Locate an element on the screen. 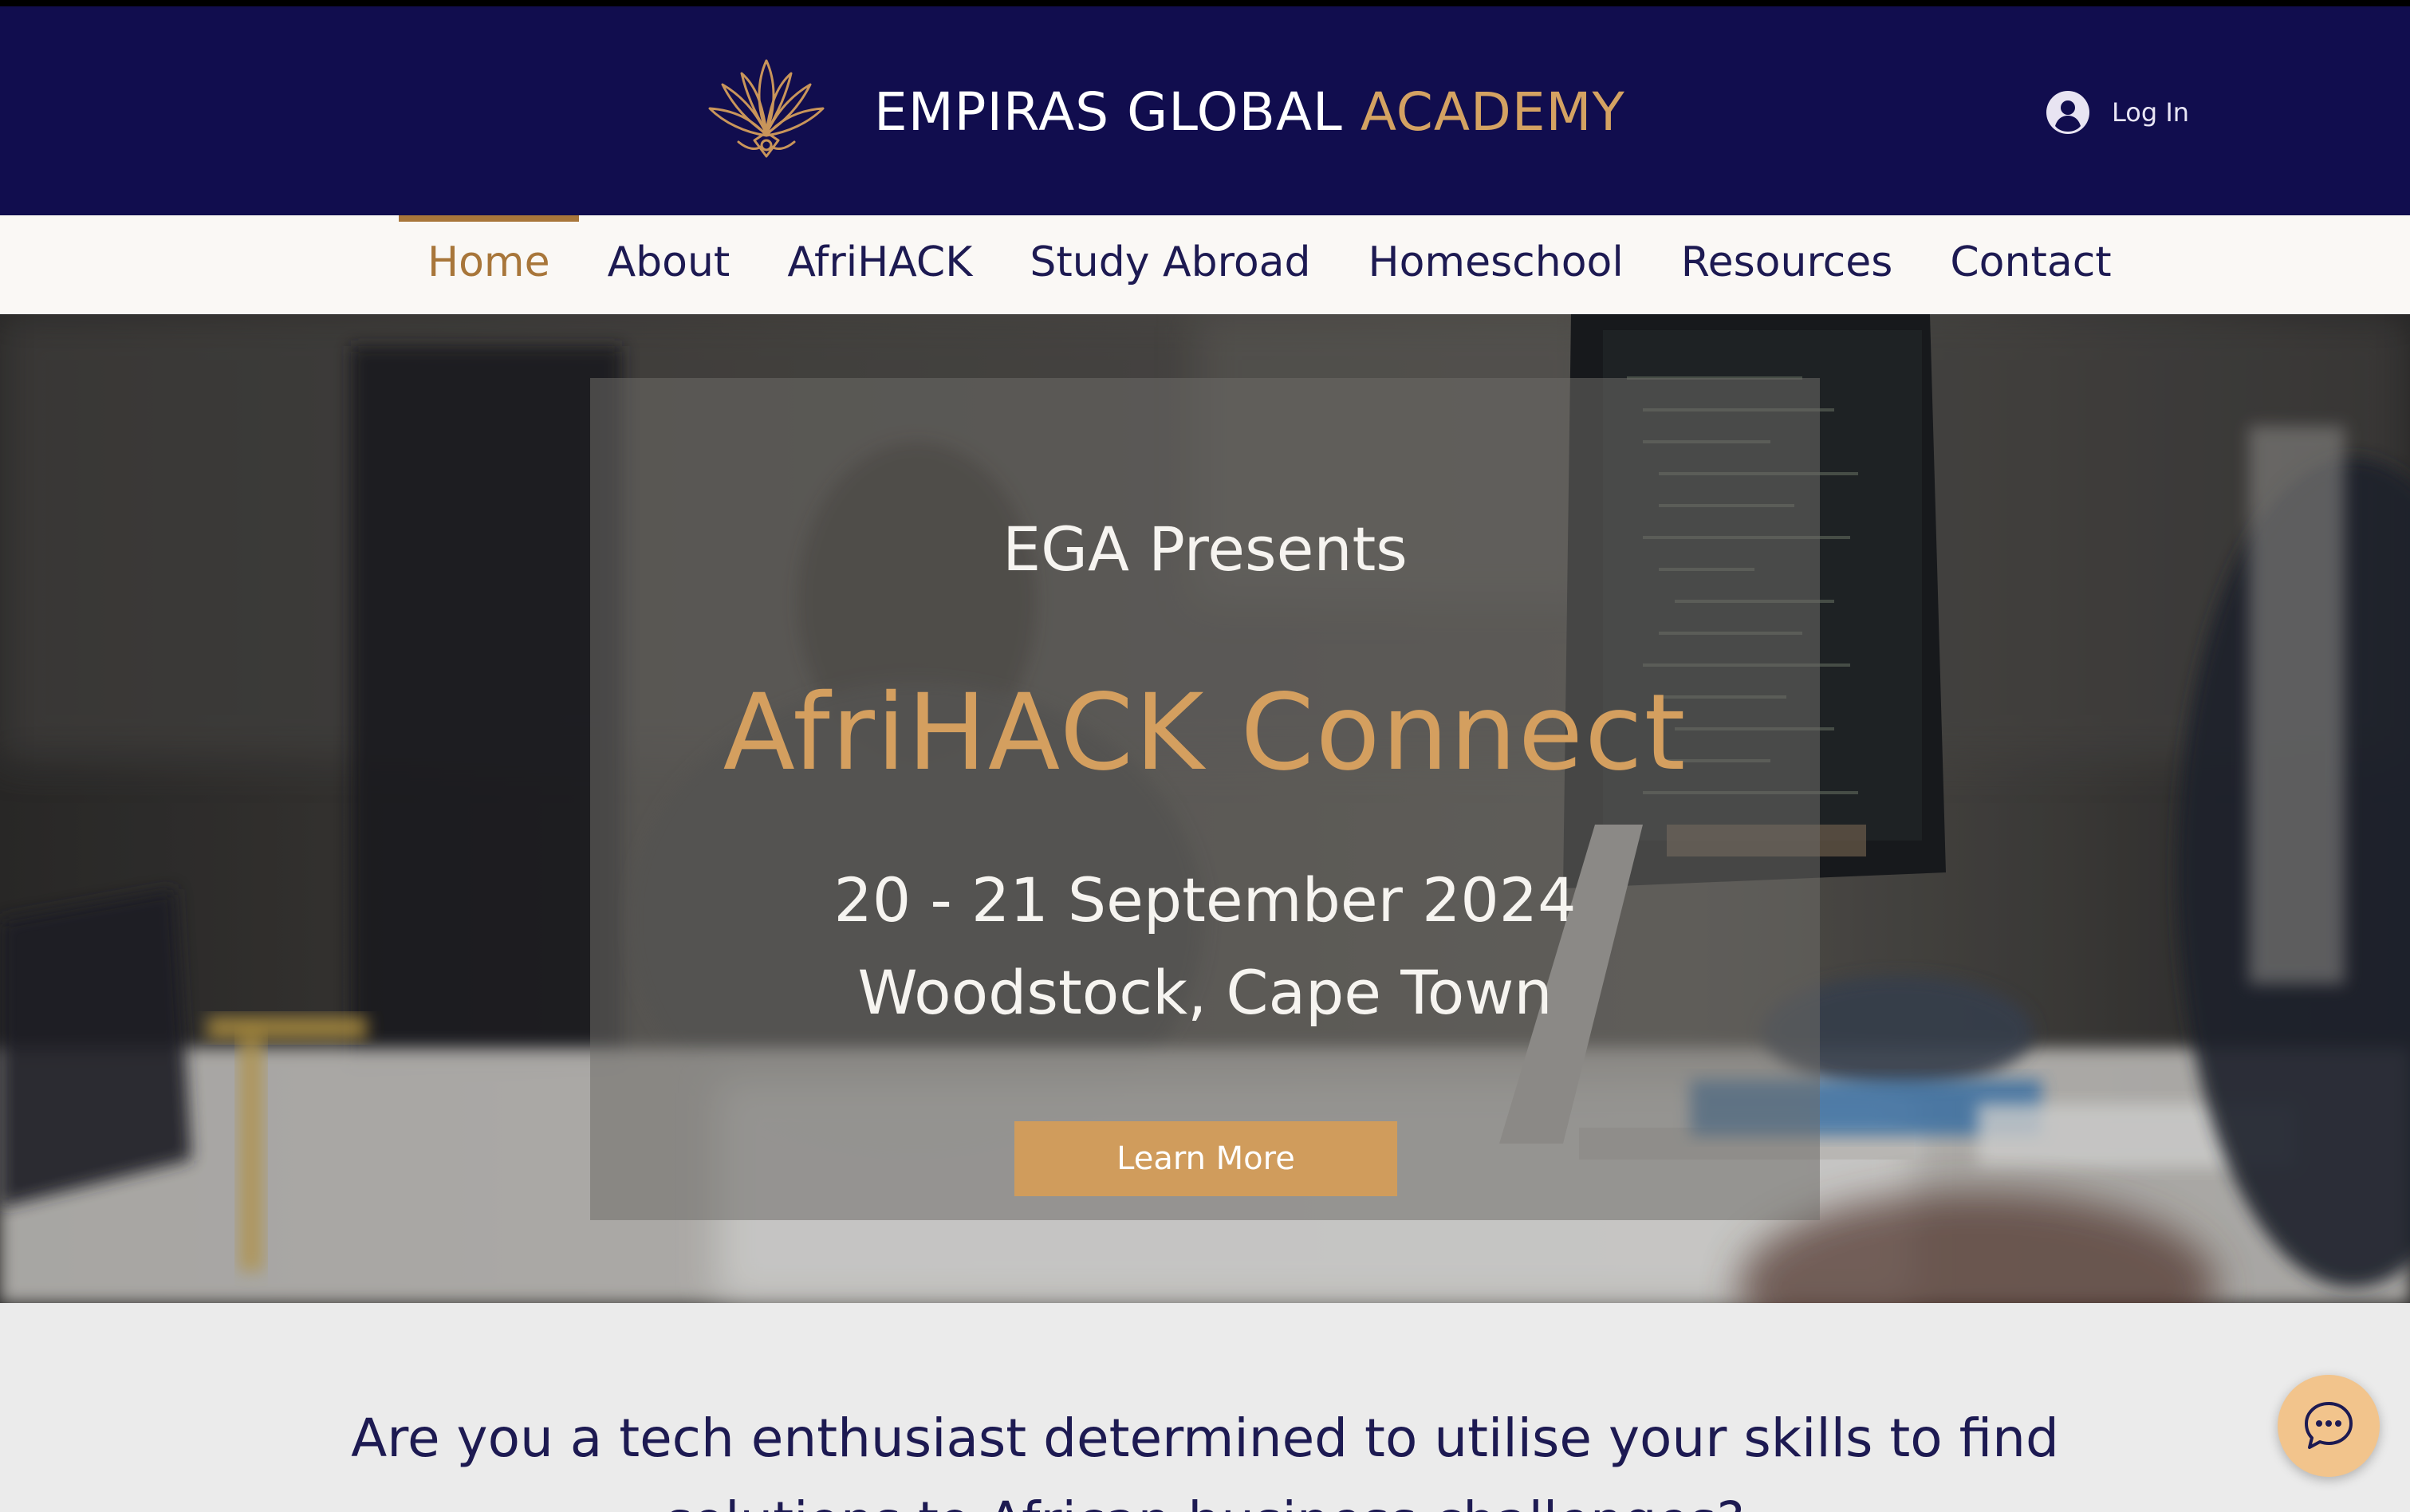 This screenshot has height=1512, width=2410. hero-title: AfriHACK Connect is located at coordinates (1205, 732).